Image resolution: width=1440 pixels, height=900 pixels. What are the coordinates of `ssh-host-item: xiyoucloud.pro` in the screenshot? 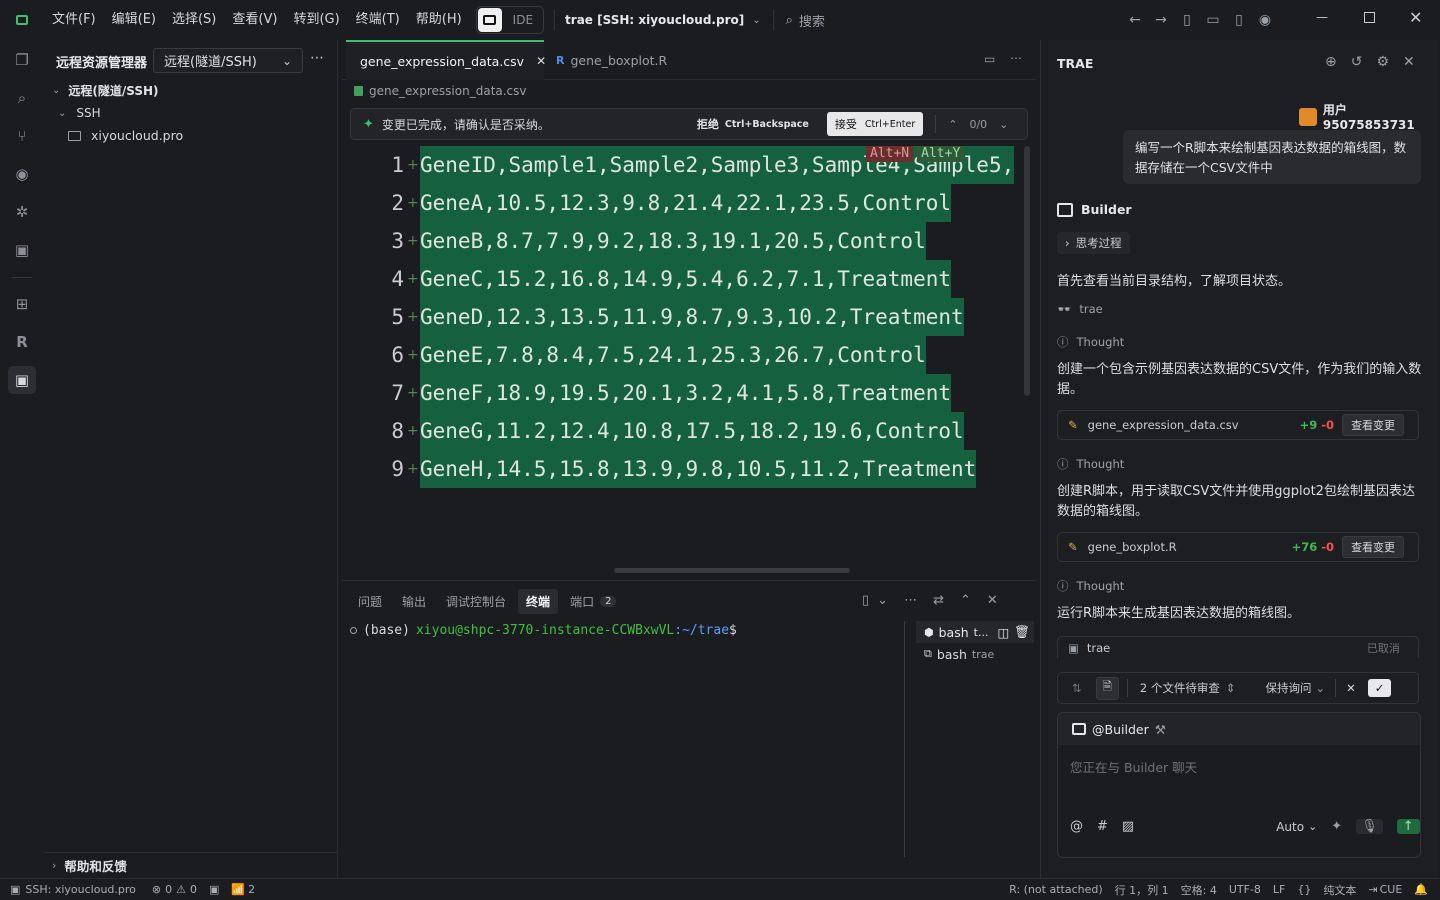 It's located at (125, 135).